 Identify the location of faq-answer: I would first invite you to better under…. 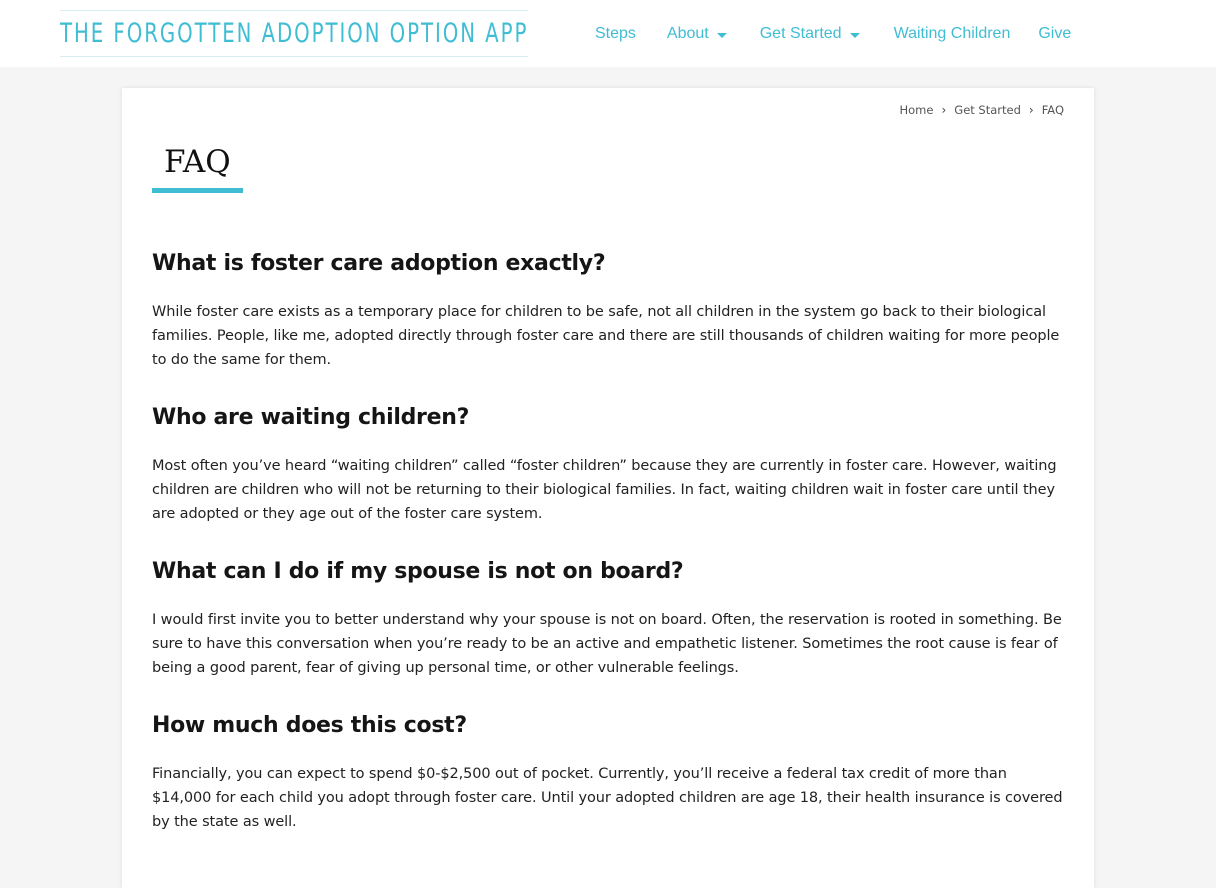
(607, 644).